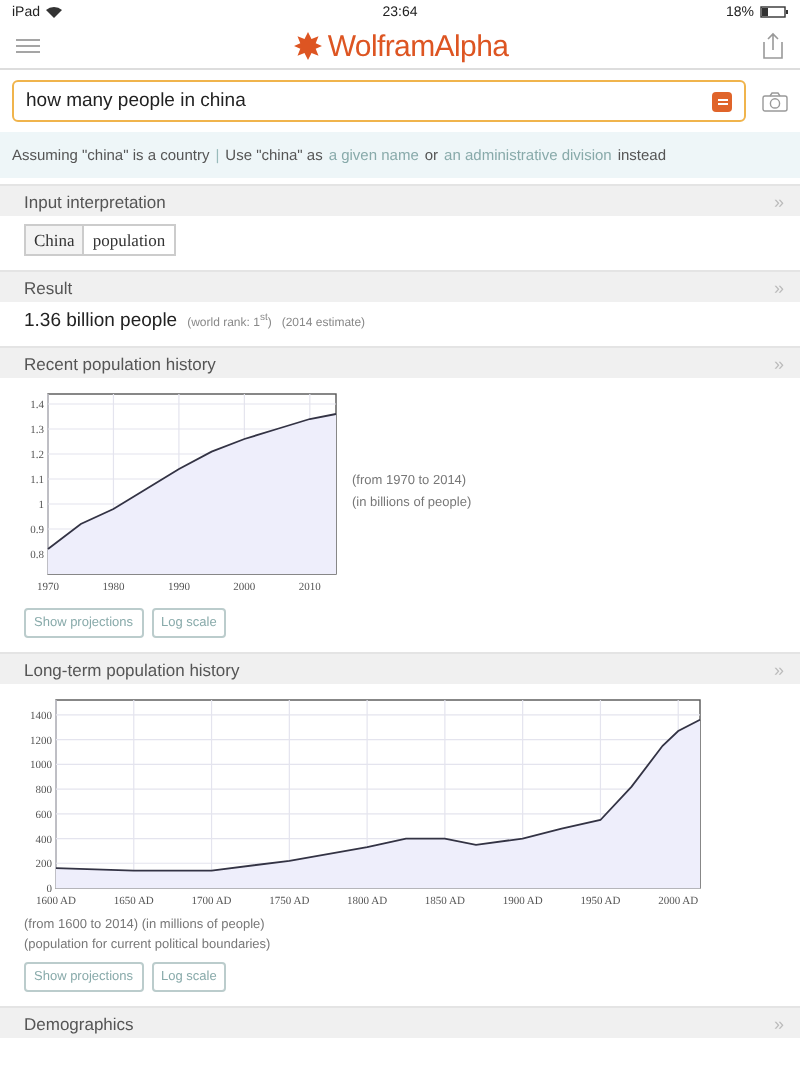 The image size is (800, 1066). I want to click on interpretation-chip: China, so click(54, 240).